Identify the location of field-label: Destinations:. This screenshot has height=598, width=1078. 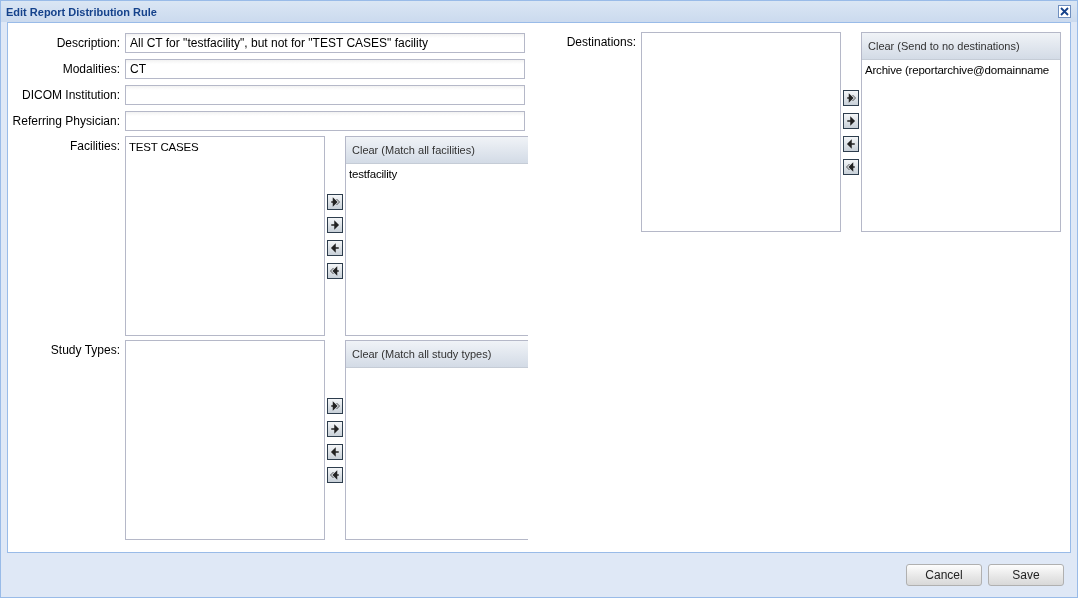
(601, 41).